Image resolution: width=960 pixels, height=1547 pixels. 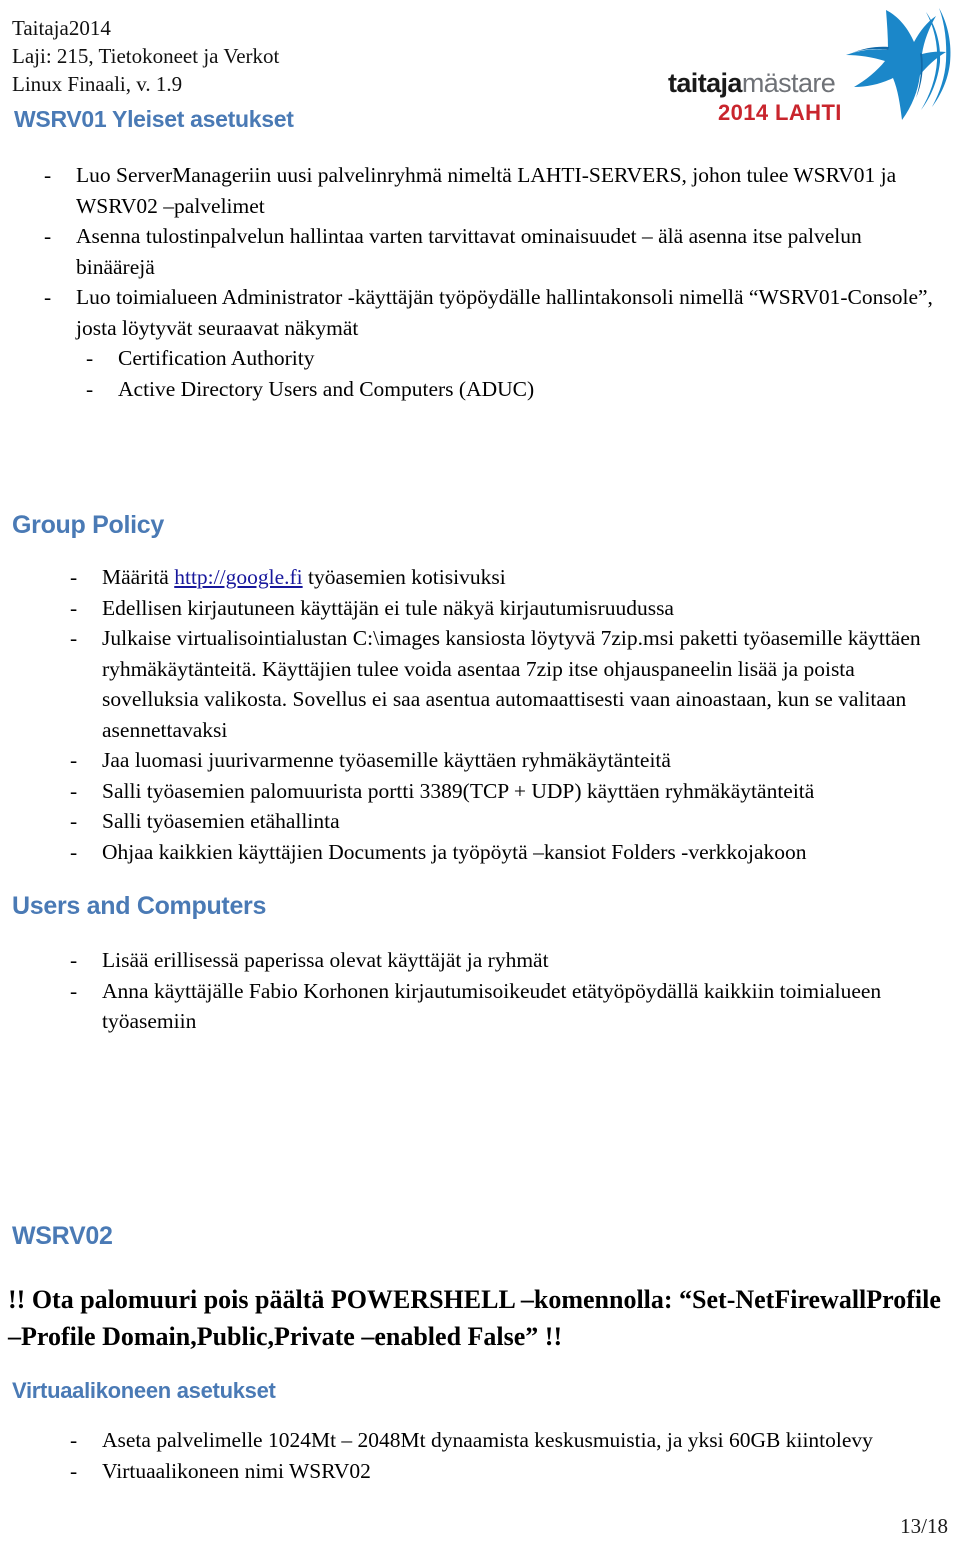 I want to click on heading-users-and-computers: Users and Computers, so click(x=139, y=906).